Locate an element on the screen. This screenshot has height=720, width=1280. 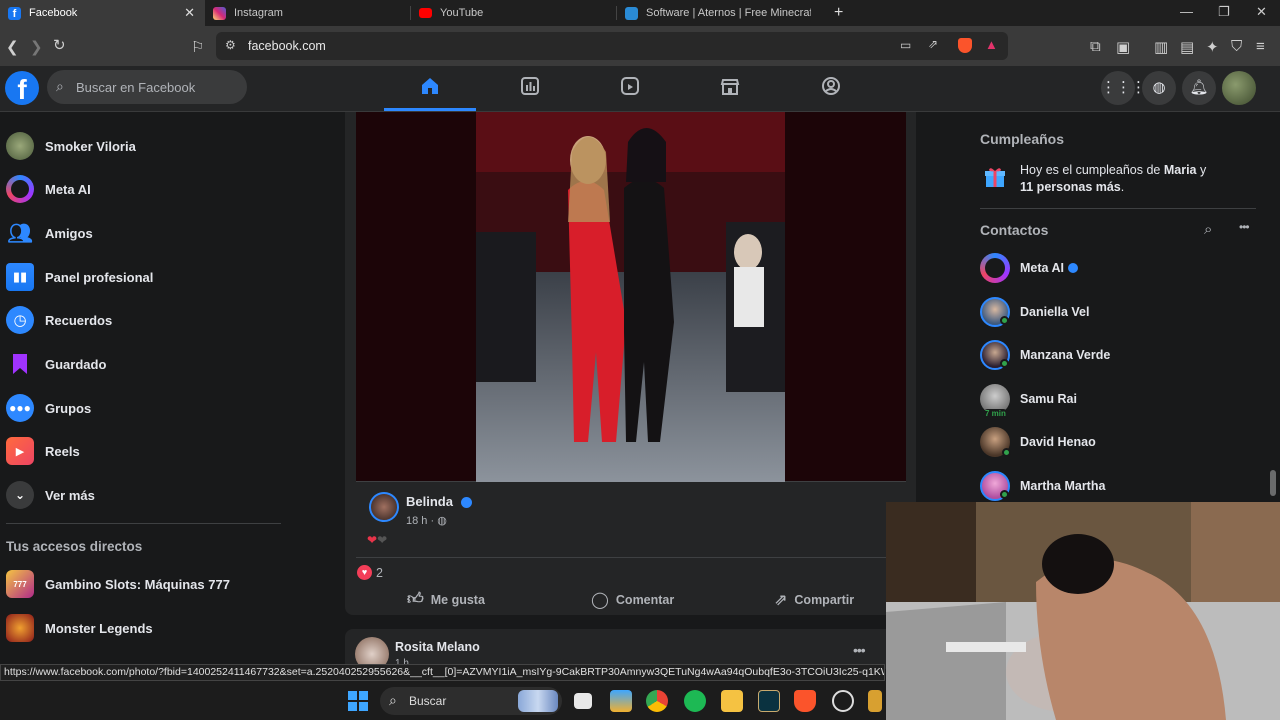
online-indicator is located at coordinates (1004, 494).